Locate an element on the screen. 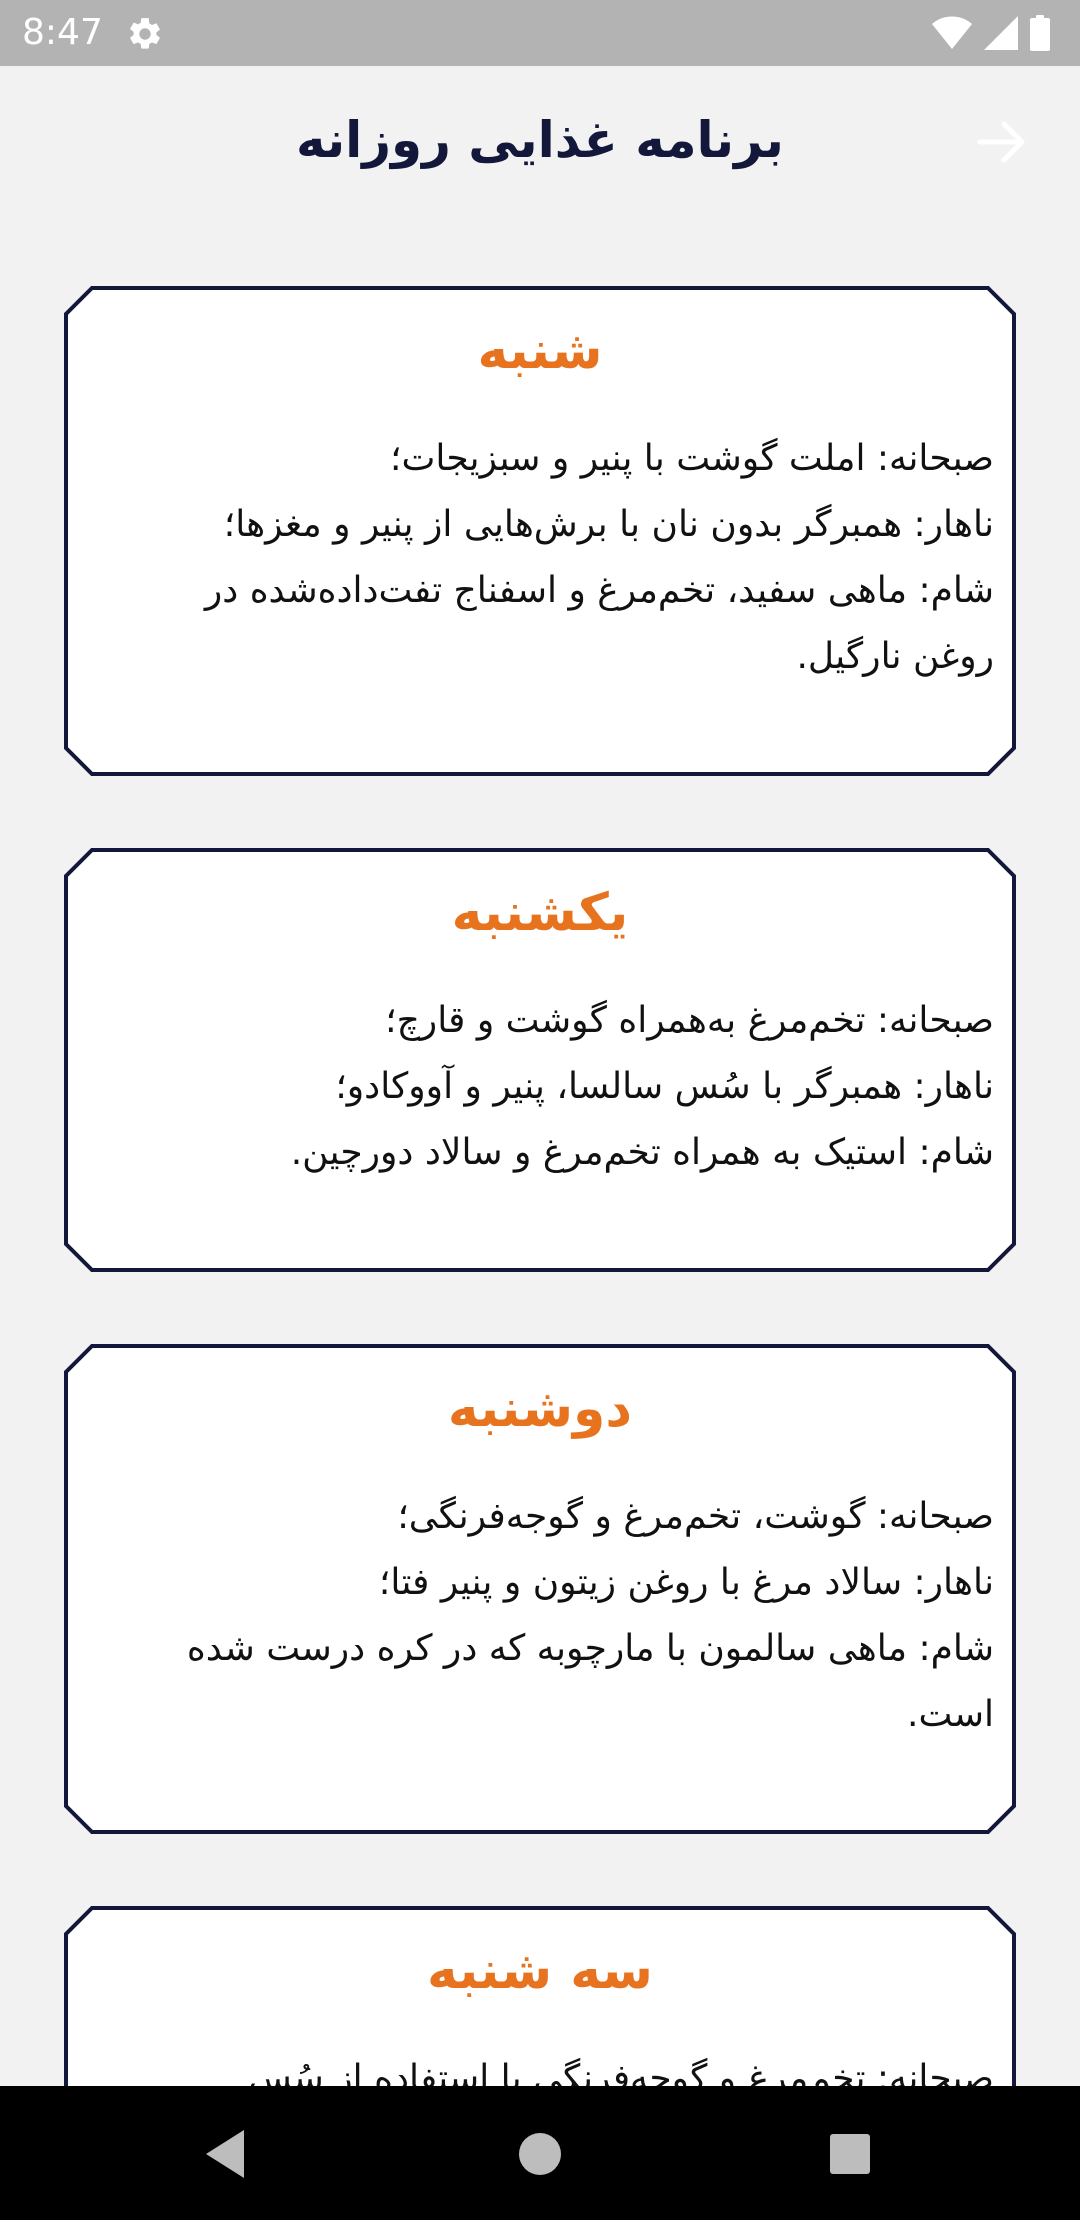 The image size is (1080, 2220). cellular-signal-icon is located at coordinates (1001, 33).